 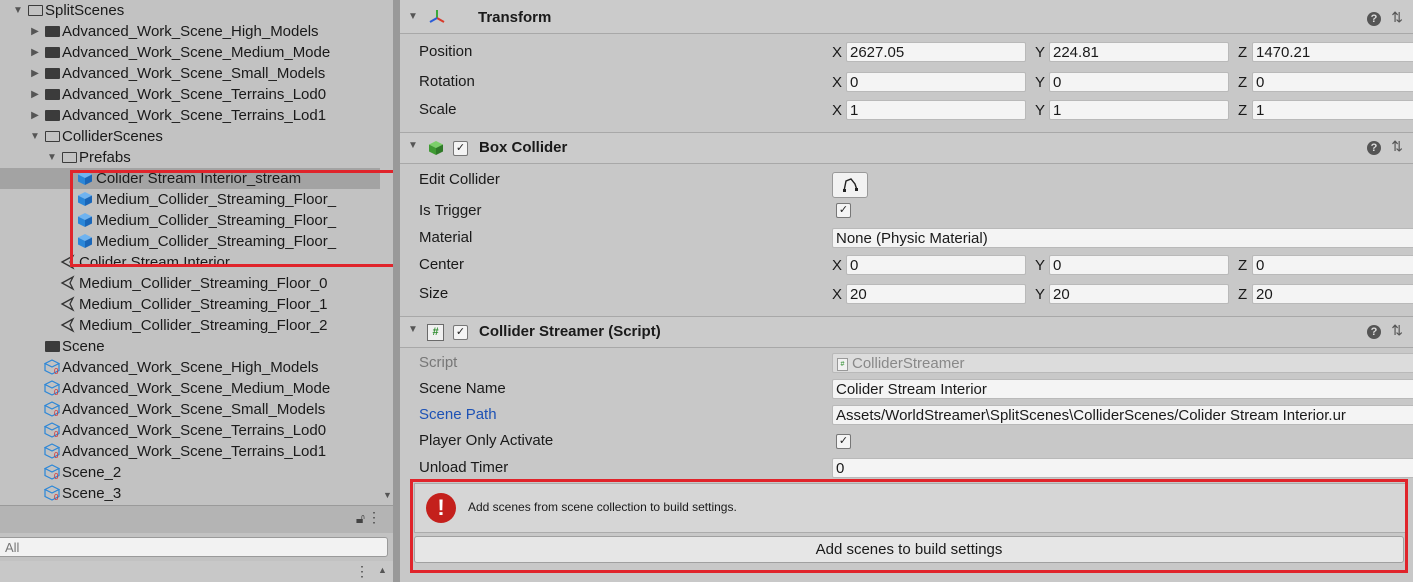 I want to click on collider-streamer-header: ▼ # ✓ Collider Streamer (Script) ? ⇅, so click(x=906, y=332).